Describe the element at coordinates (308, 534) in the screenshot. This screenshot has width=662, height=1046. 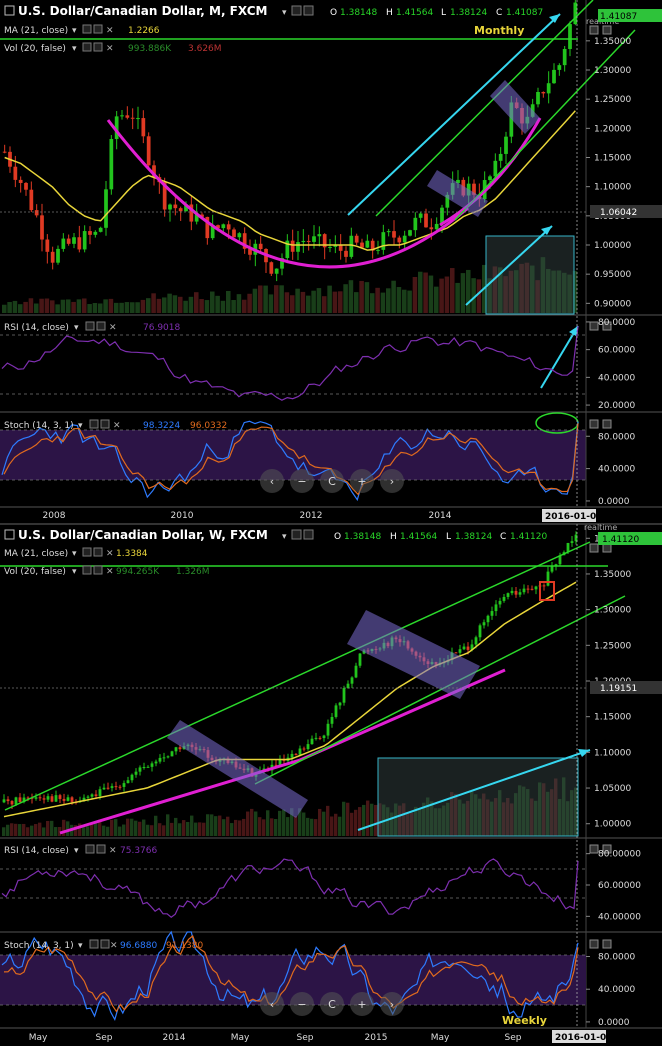
I see `weekly-gear-icon` at that location.